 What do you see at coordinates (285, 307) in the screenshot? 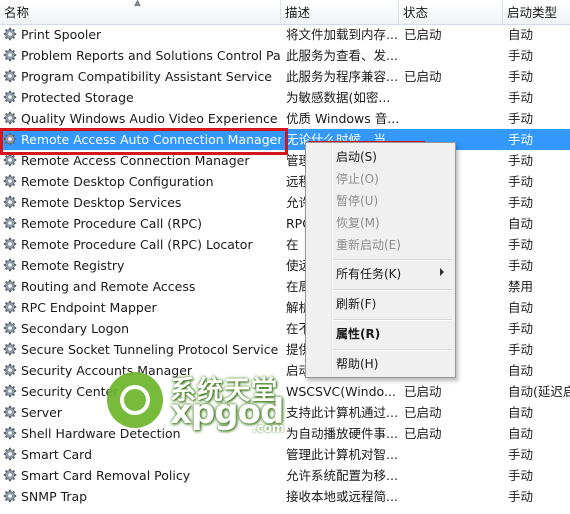
I see `service-row: RPC Endpoint Mapper 解析 自动` at bounding box center [285, 307].